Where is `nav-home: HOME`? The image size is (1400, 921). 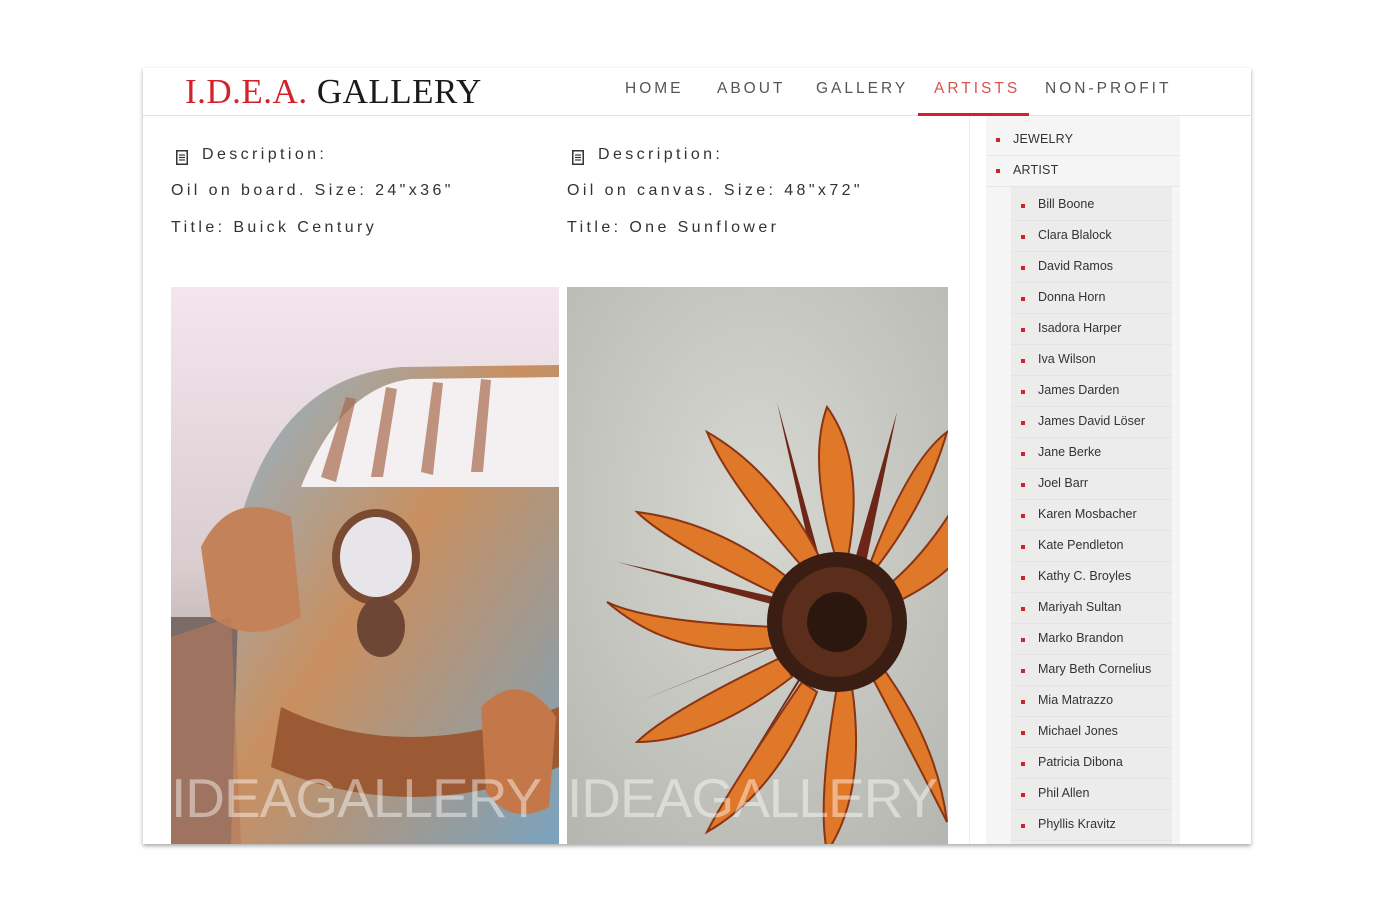
nav-home: HOME is located at coordinates (654, 89).